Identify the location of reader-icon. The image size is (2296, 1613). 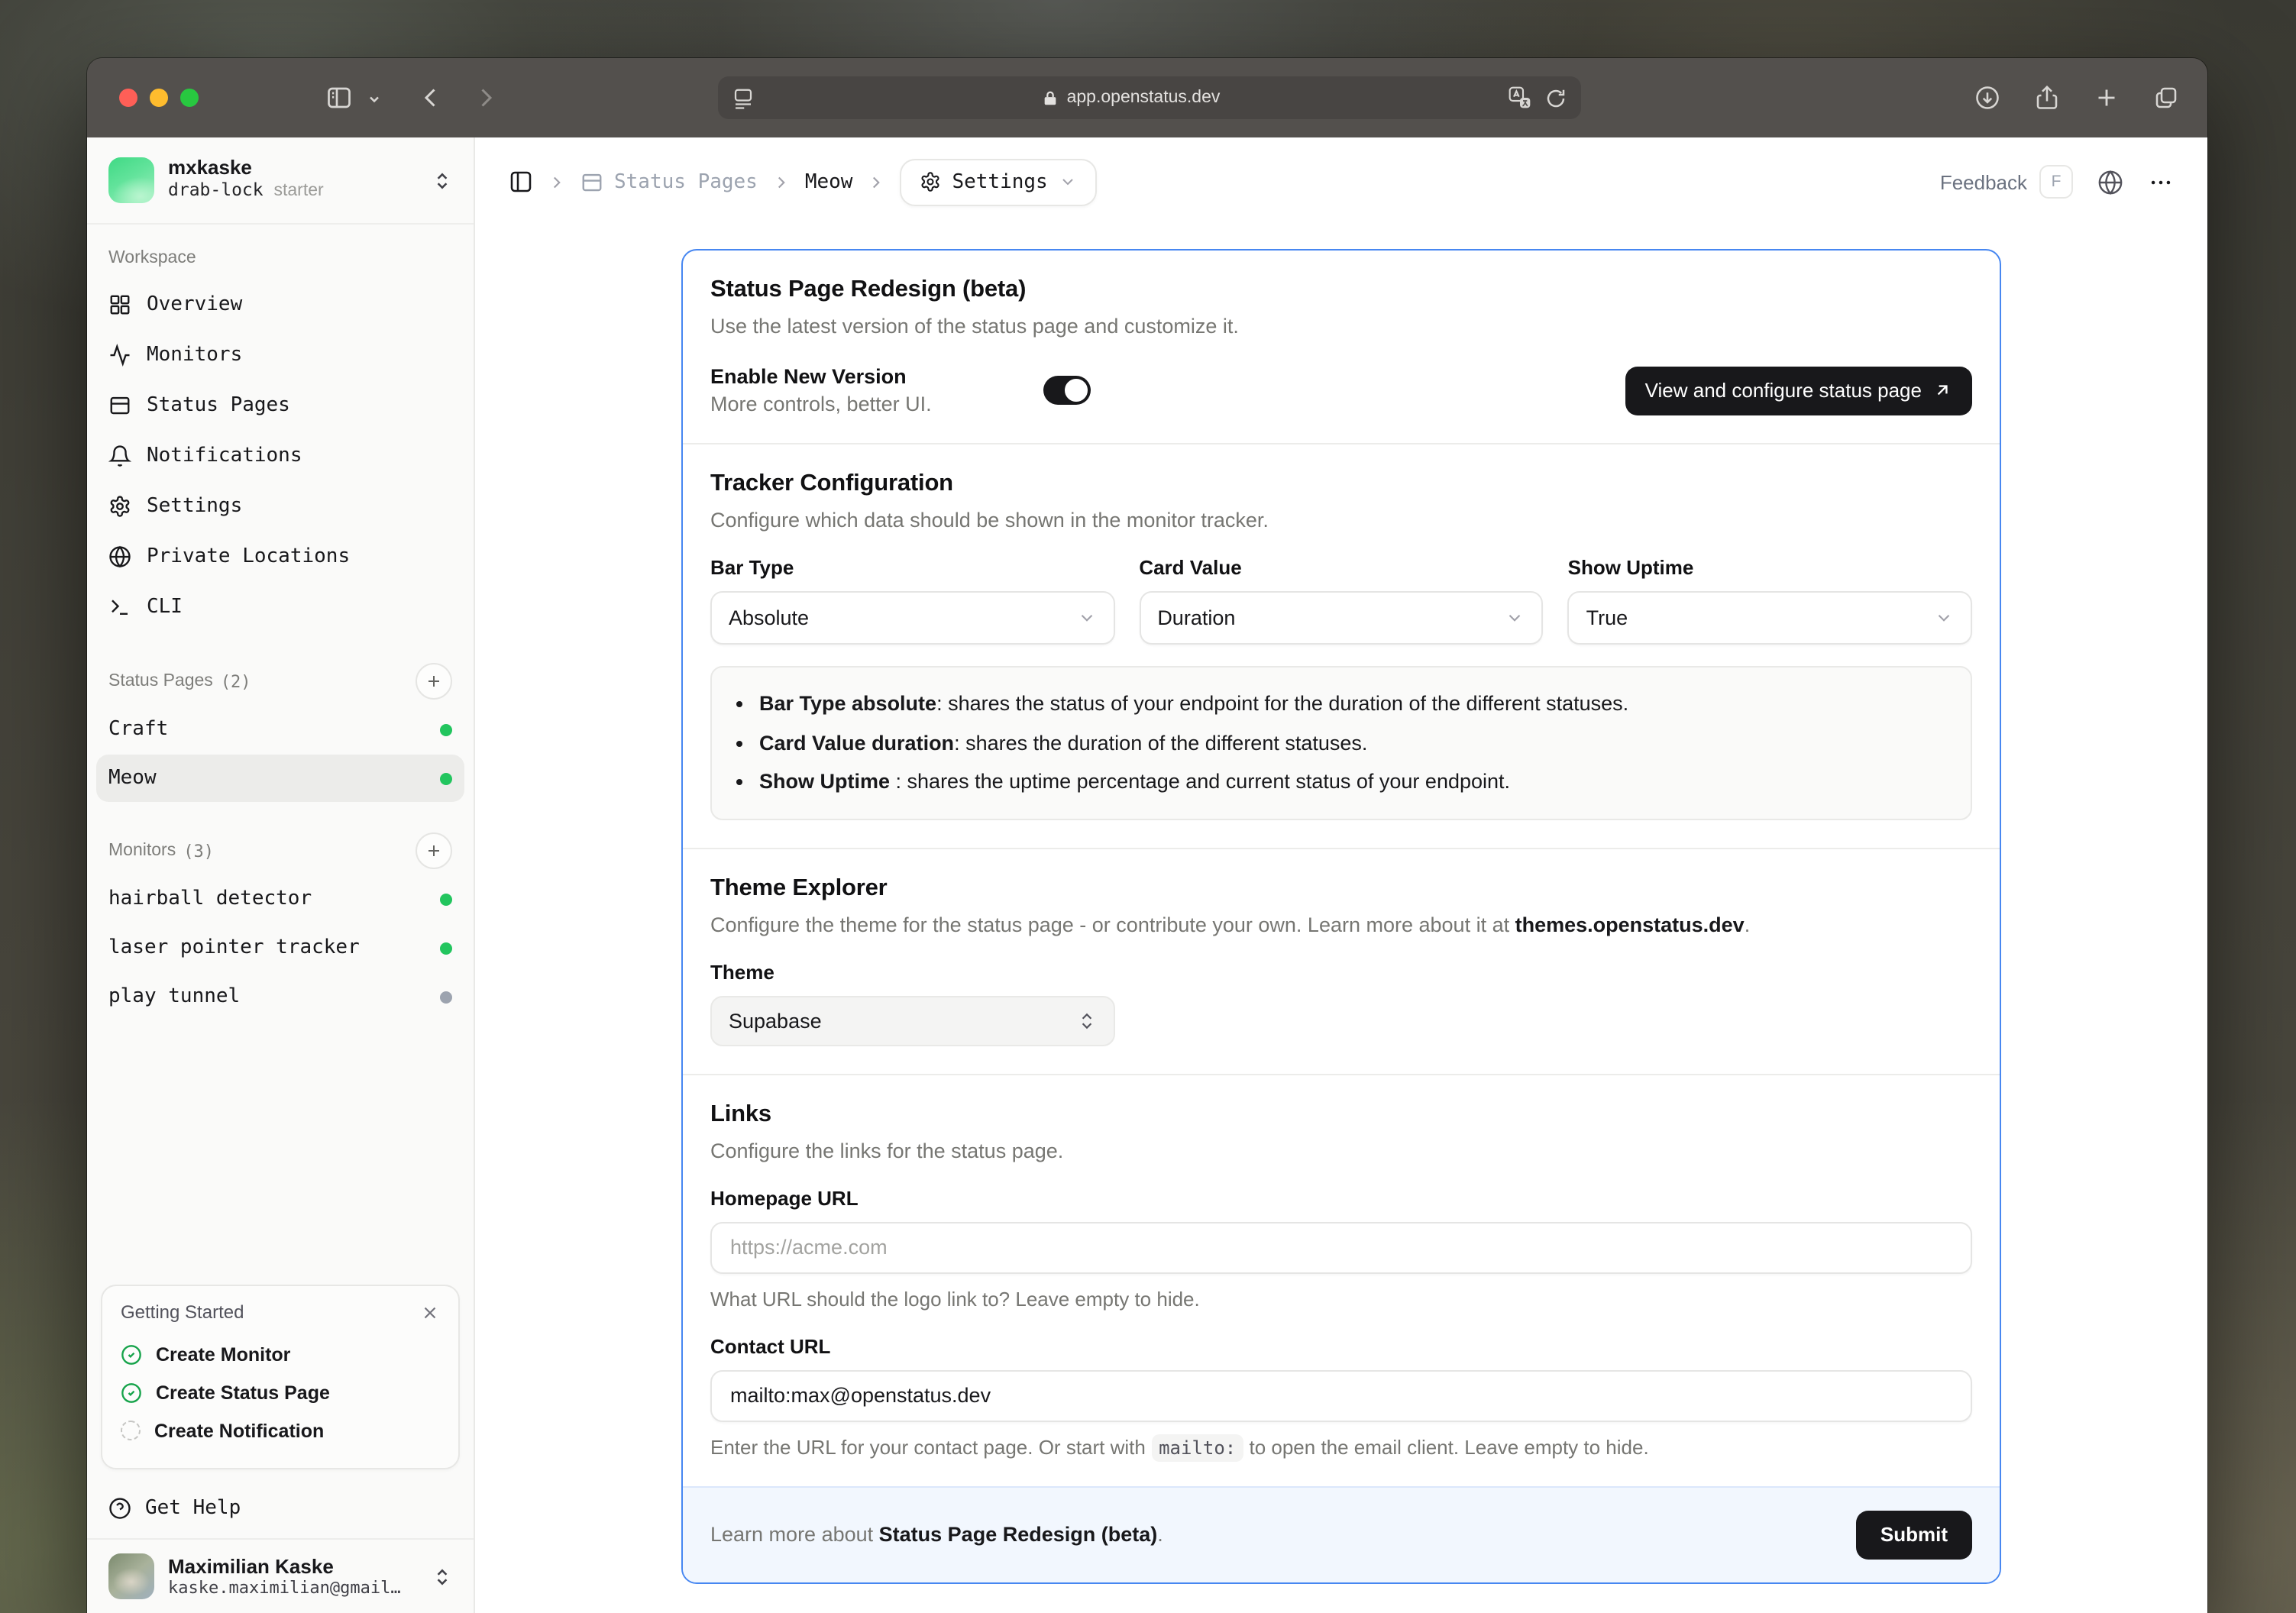
(743, 97).